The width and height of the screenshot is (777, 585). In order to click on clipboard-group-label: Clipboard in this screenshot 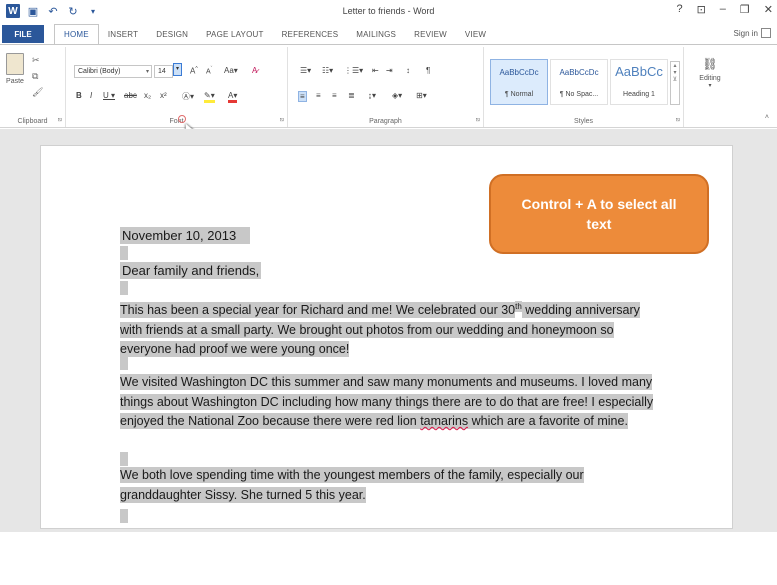, I will do `click(32, 121)`.